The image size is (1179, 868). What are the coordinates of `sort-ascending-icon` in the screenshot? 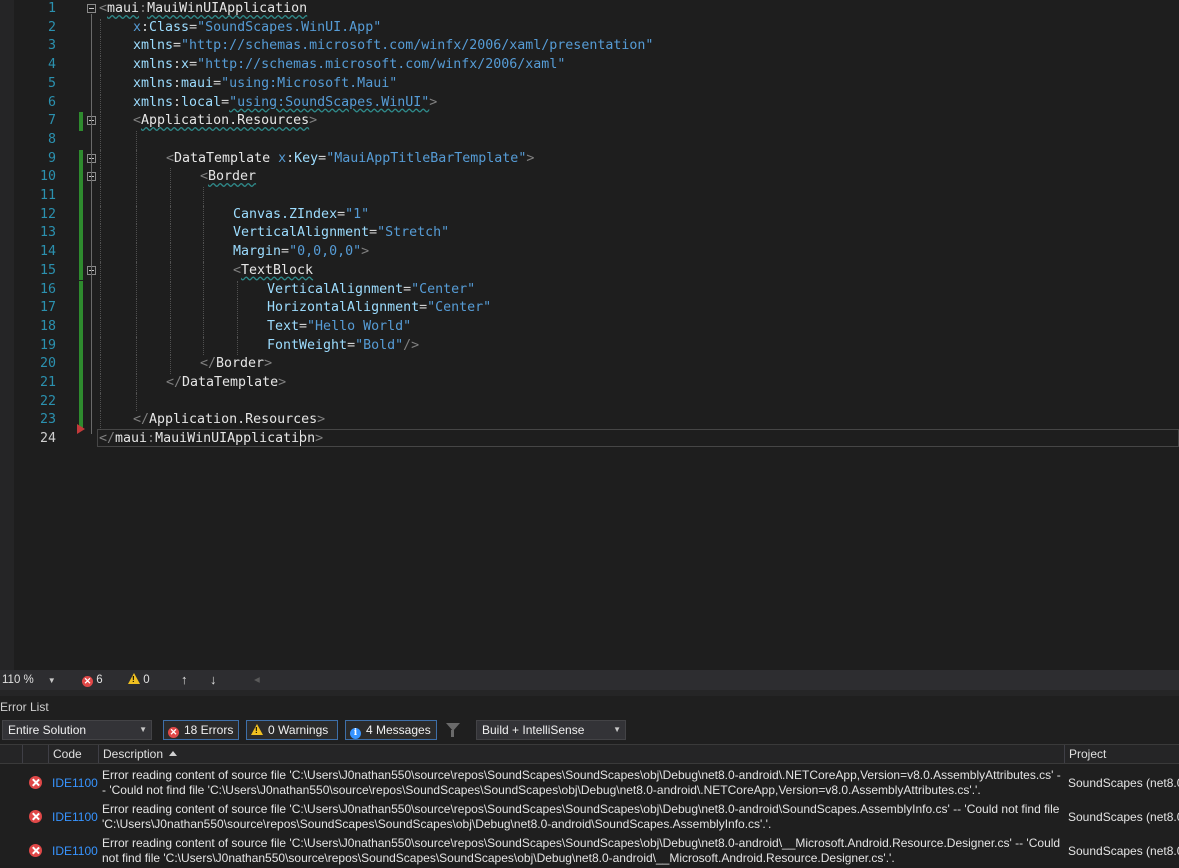 It's located at (173, 753).